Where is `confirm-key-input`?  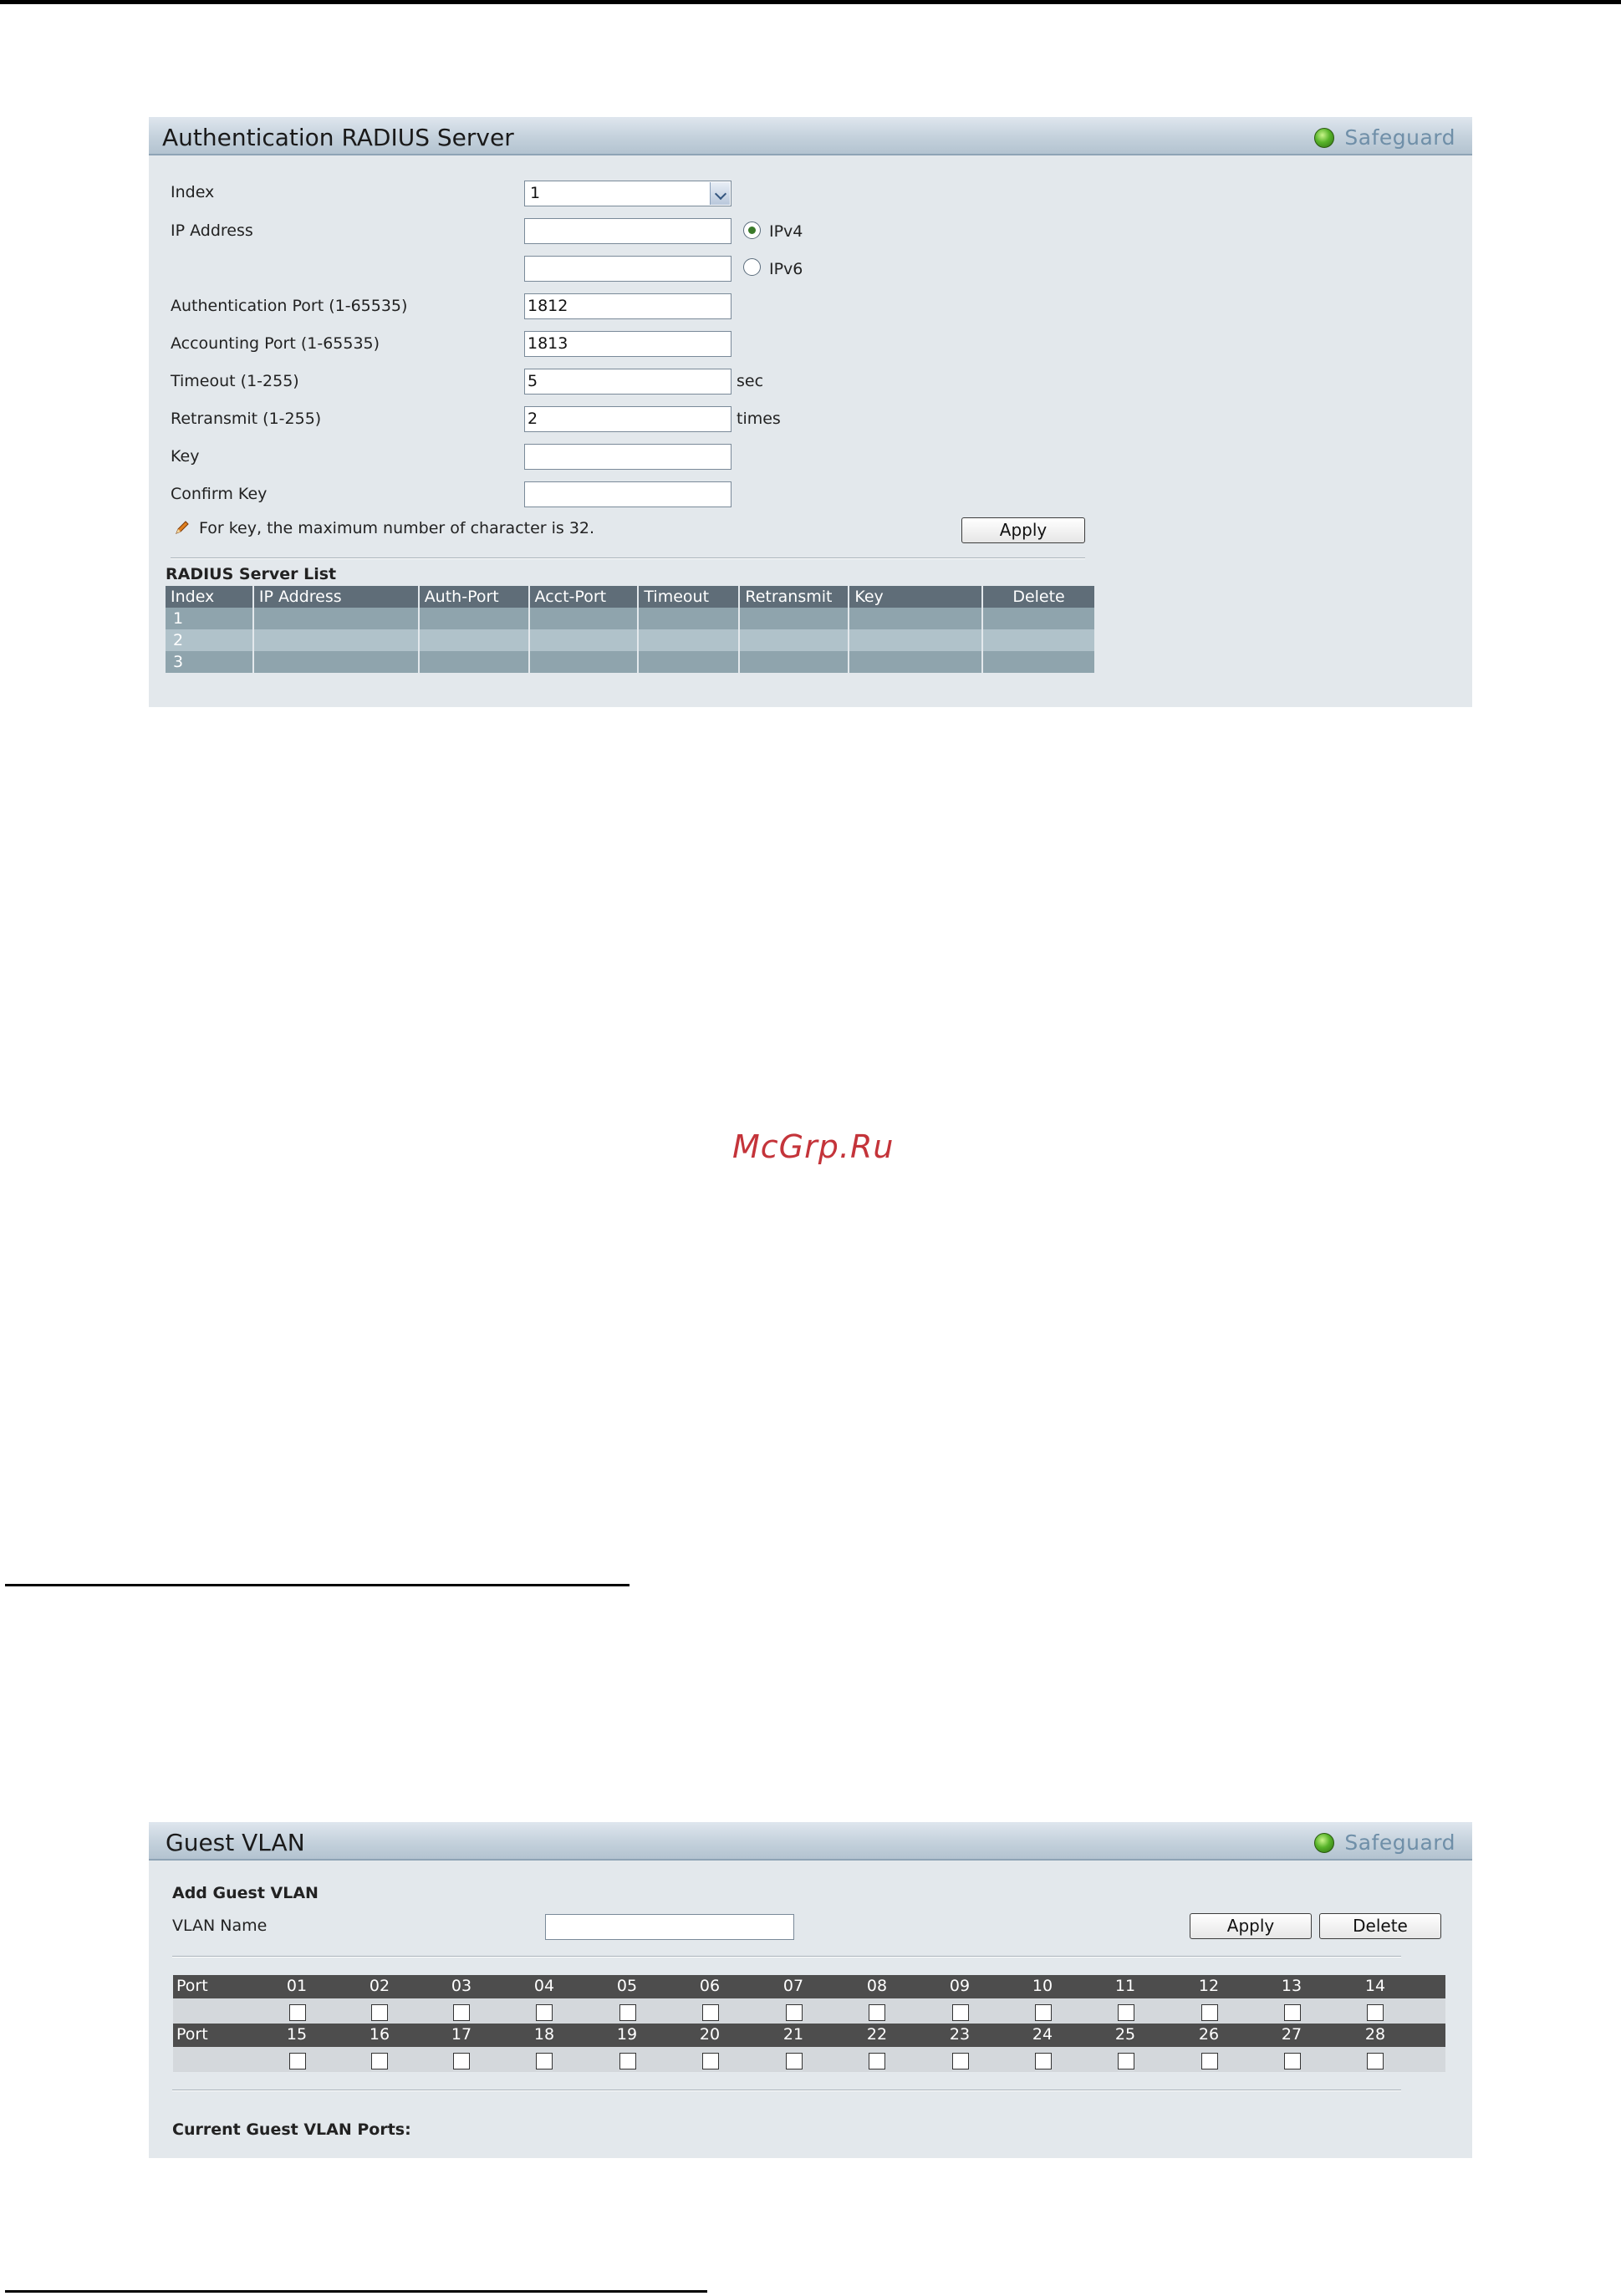
confirm-key-input is located at coordinates (627, 494).